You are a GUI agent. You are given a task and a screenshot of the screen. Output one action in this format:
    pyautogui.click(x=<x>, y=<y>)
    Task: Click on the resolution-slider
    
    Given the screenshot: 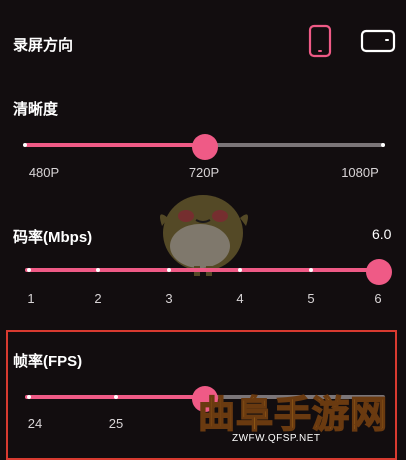 What is the action you would take?
    pyautogui.click(x=204, y=147)
    